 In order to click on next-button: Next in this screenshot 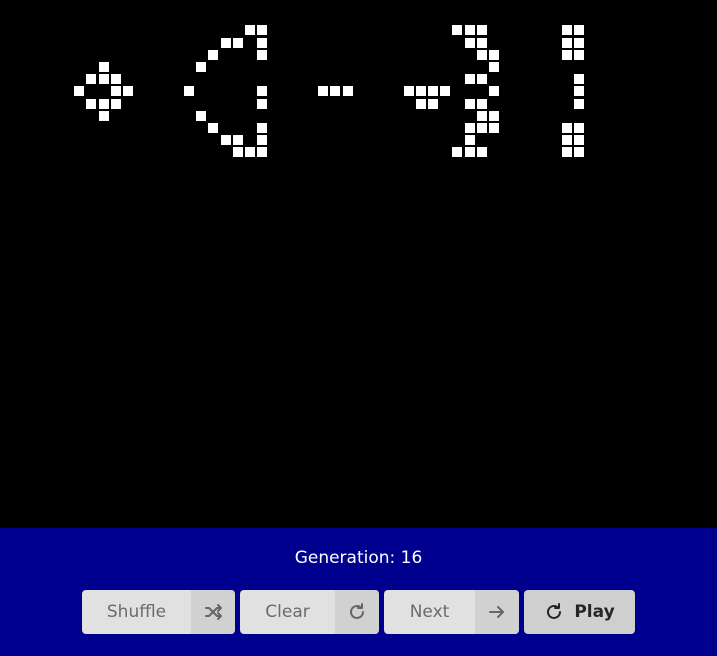, I will do `click(451, 612)`.